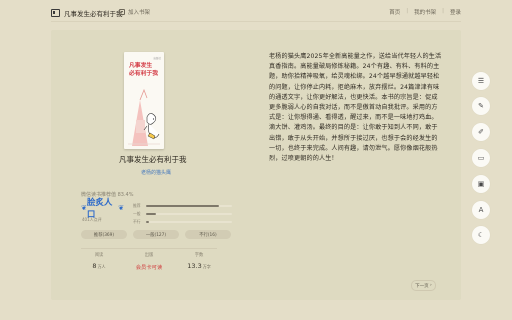  Describe the element at coordinates (199, 266) in the screenshot. I see `stat-value: 13.3万字` at that location.